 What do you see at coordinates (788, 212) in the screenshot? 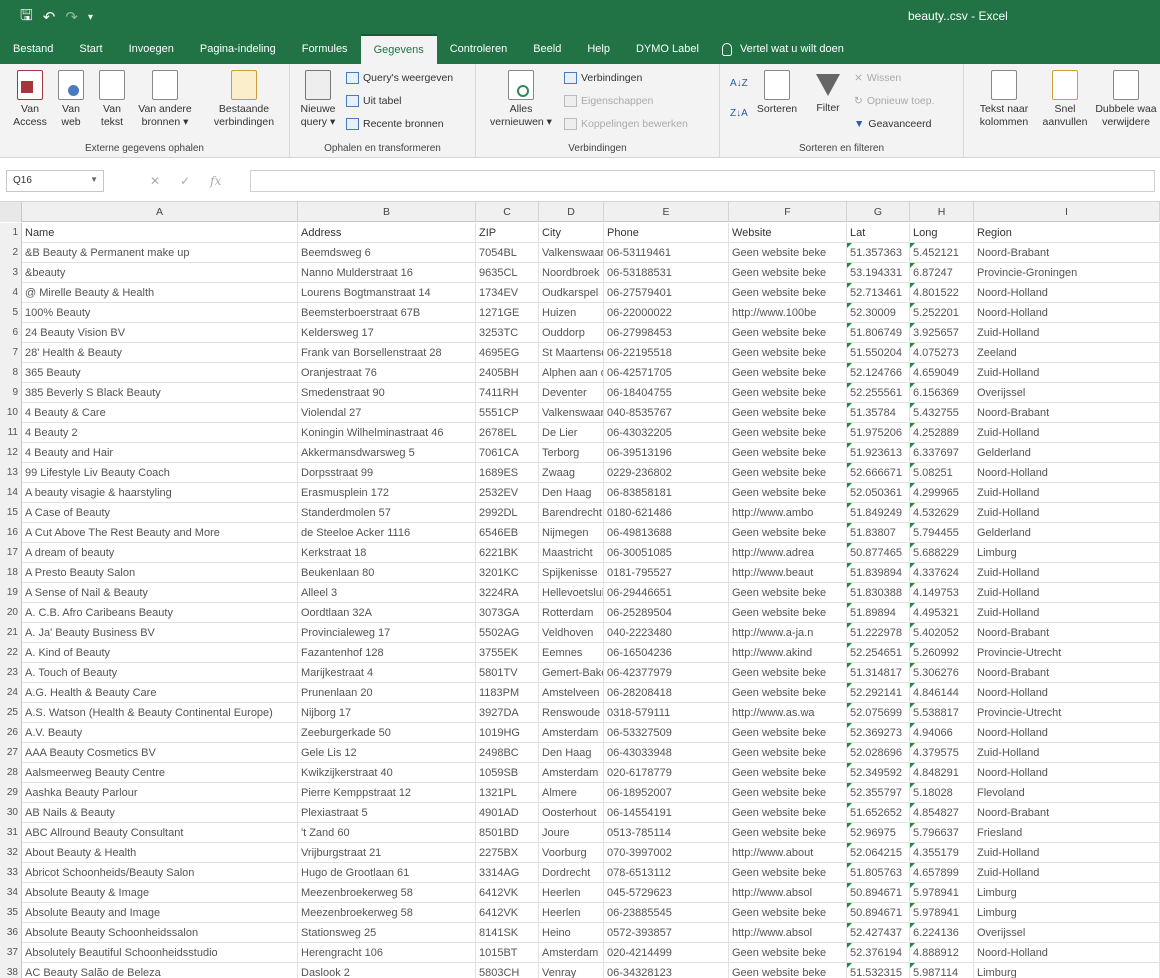
I see `column-header-f: F` at bounding box center [788, 212].